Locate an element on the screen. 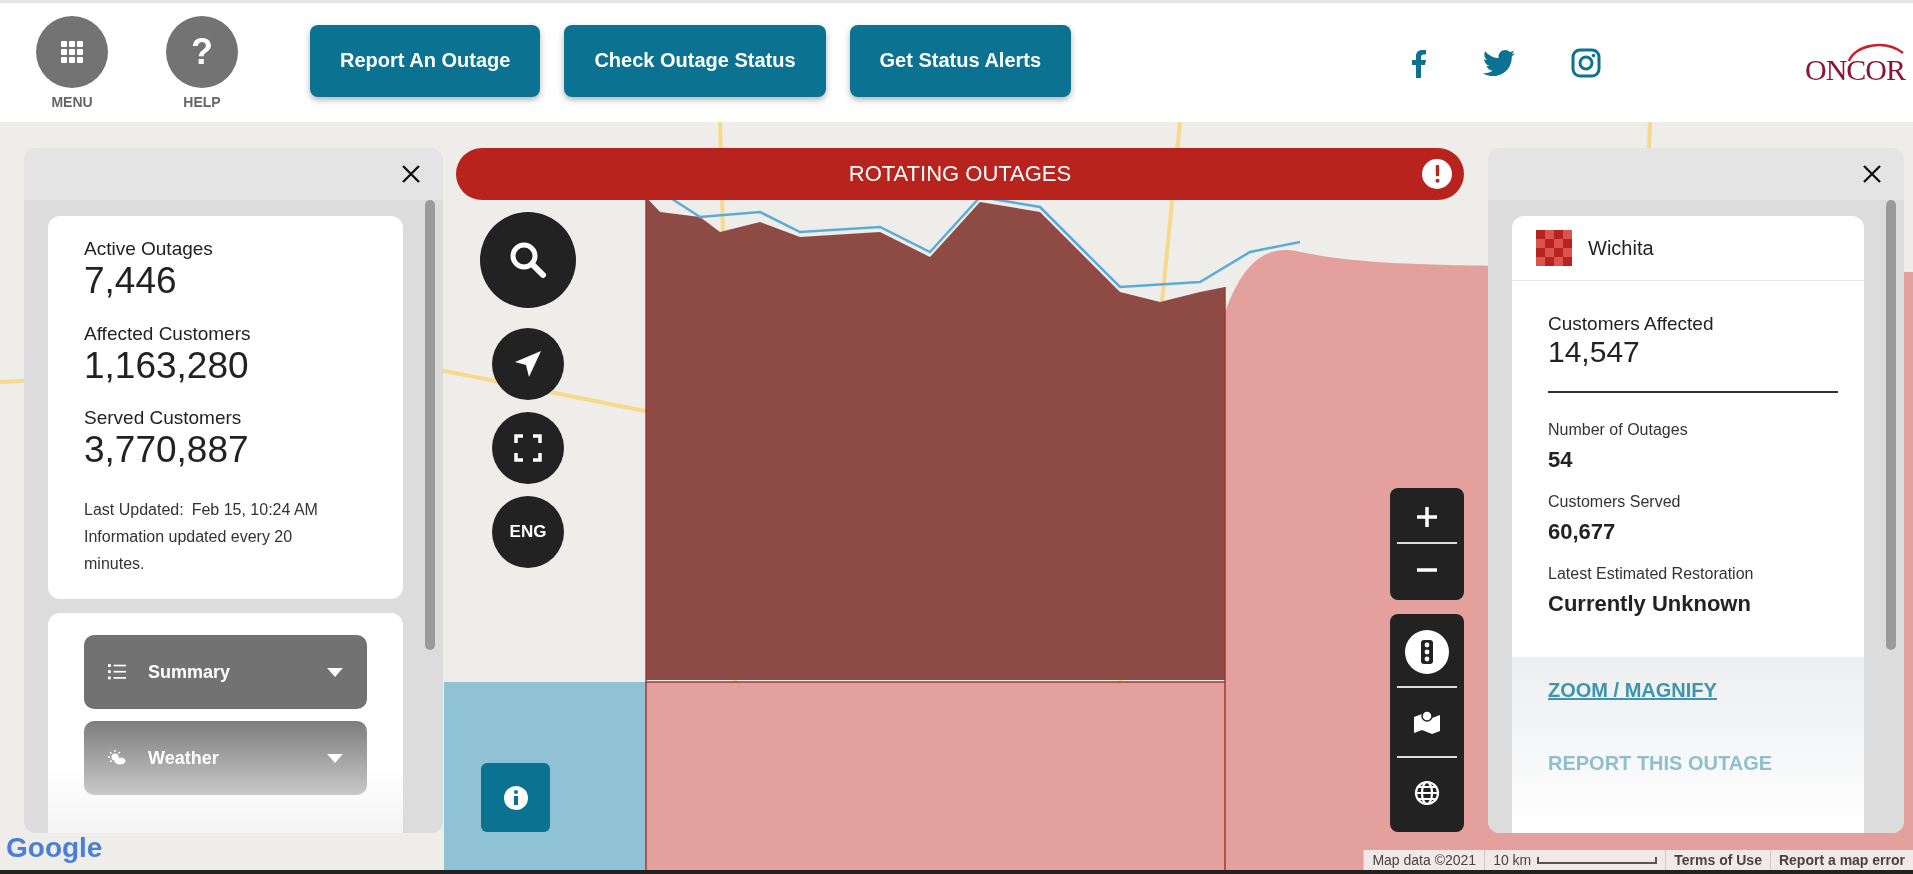 Image resolution: width=1913 pixels, height=874 pixels. checkered-swatch-icon is located at coordinates (1554, 248).